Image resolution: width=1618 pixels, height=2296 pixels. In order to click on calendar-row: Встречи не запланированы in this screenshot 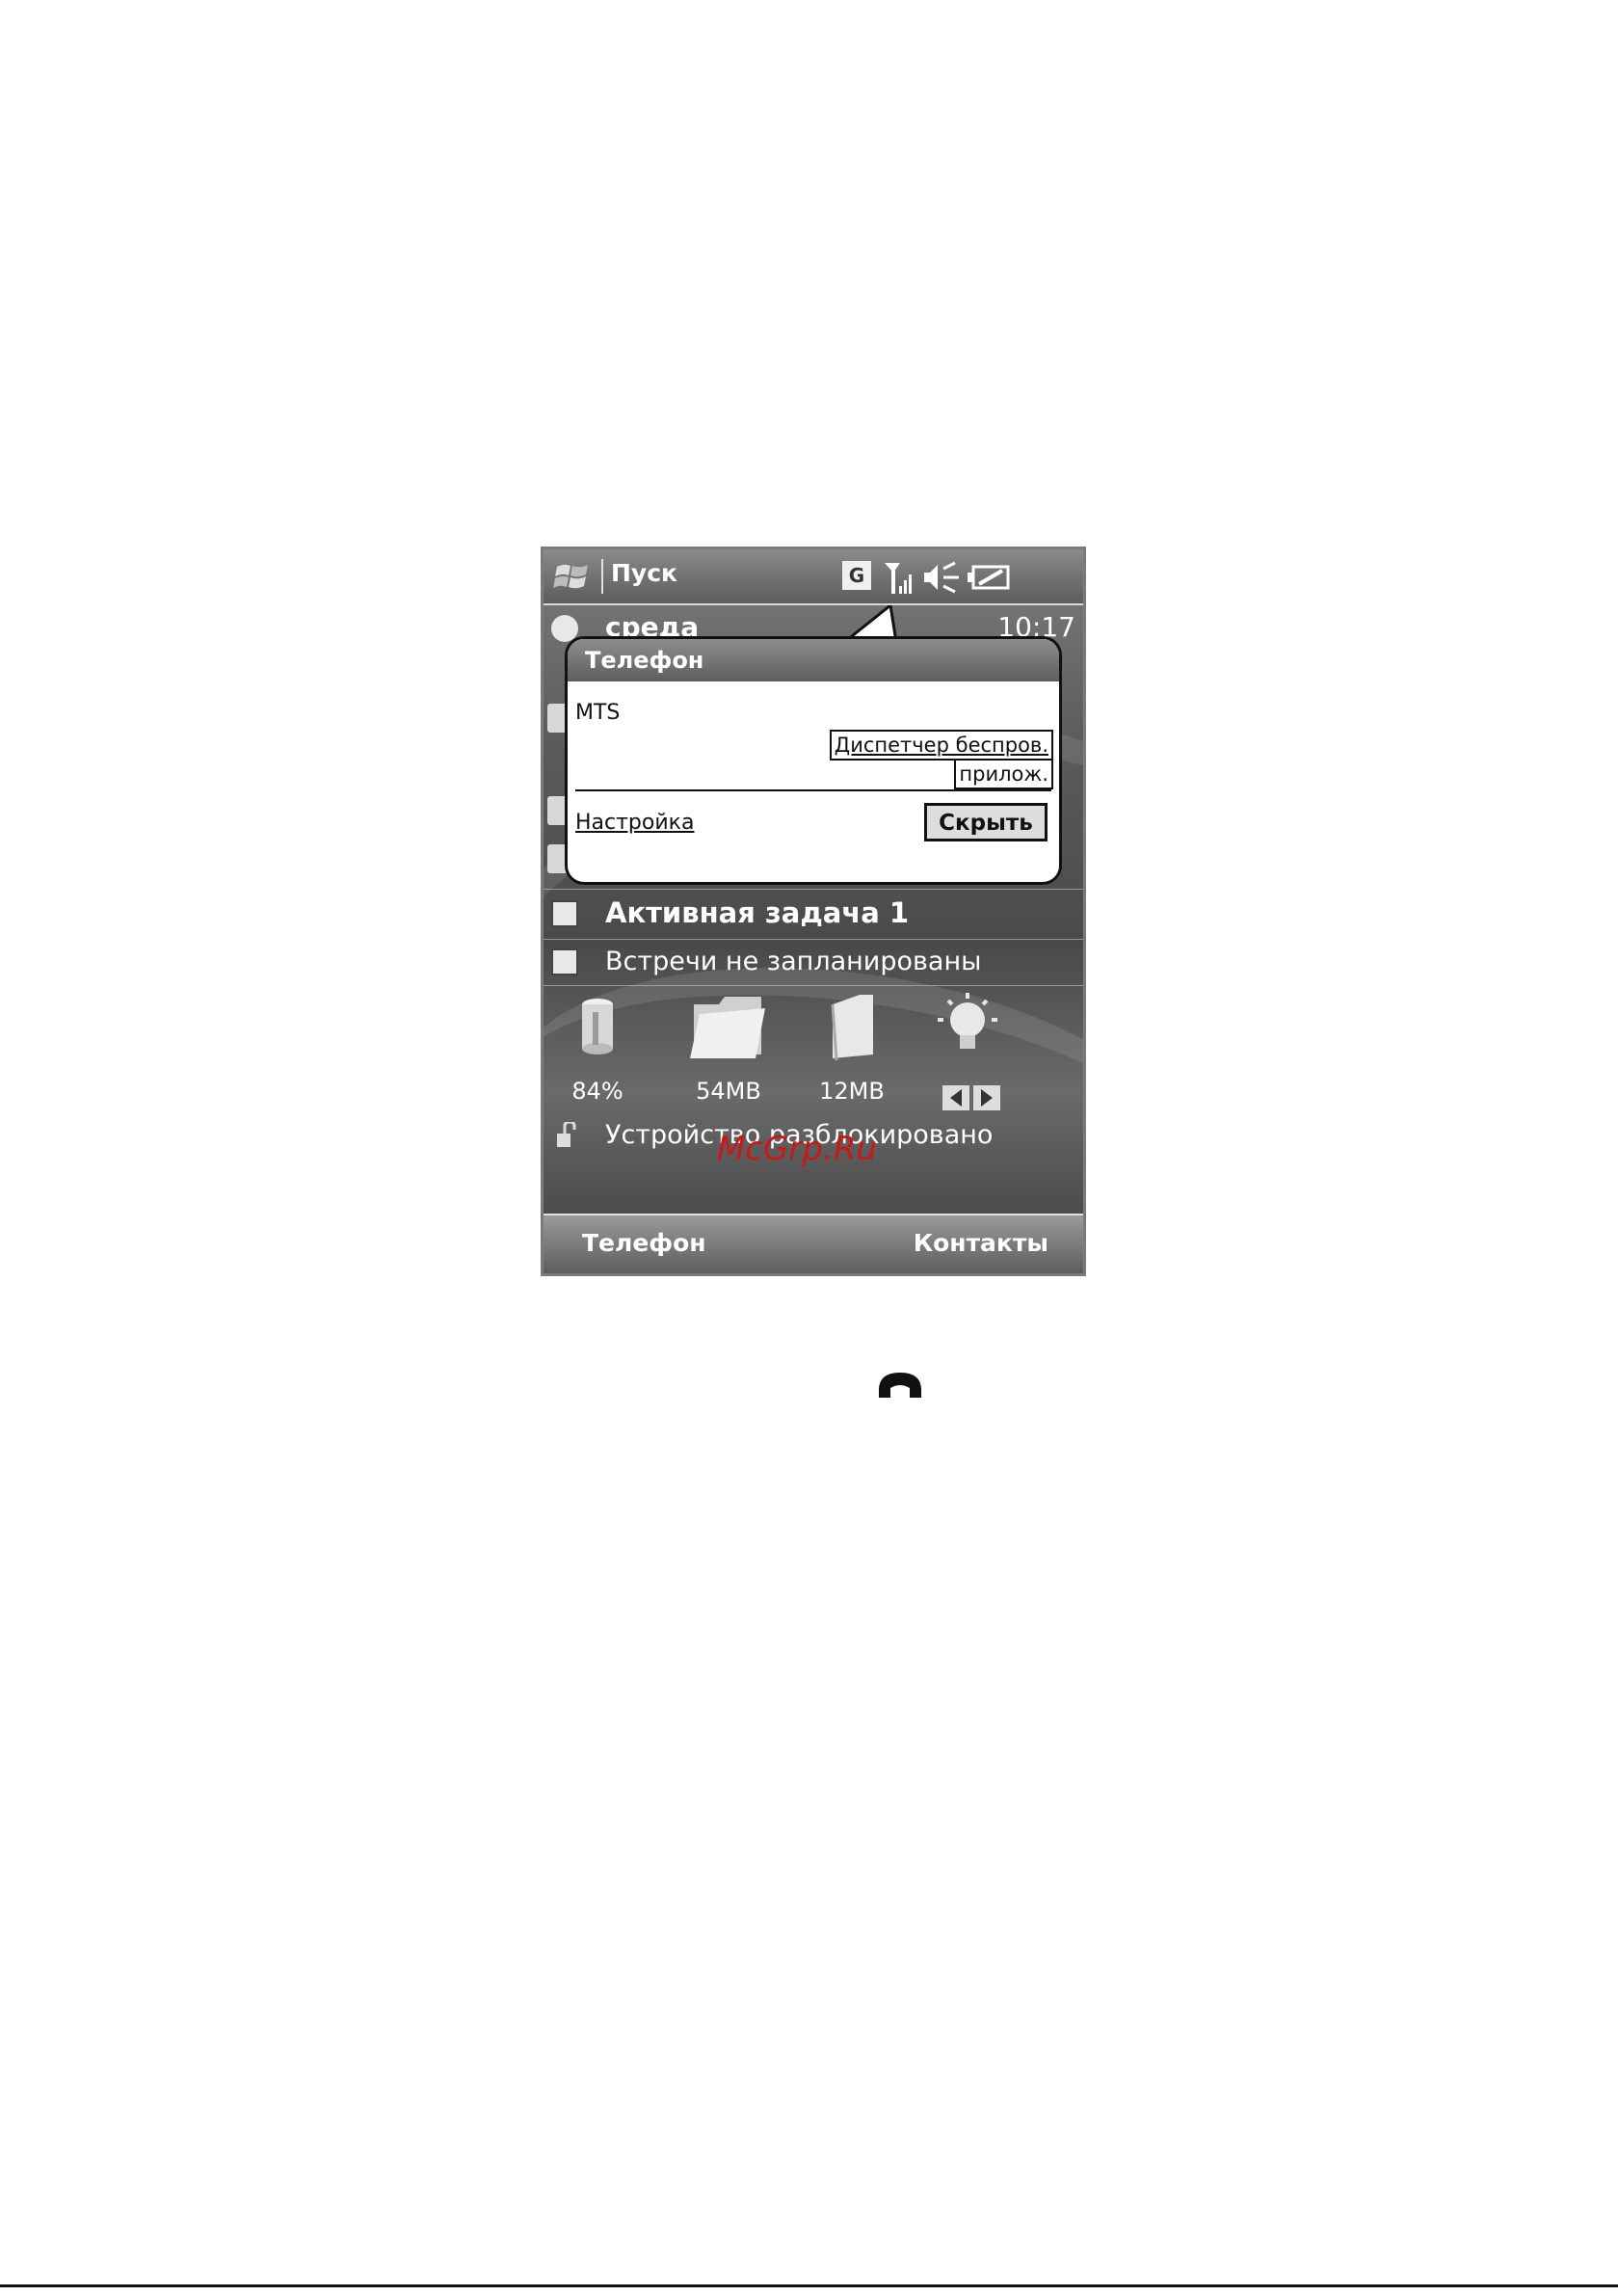, I will do `click(813, 962)`.